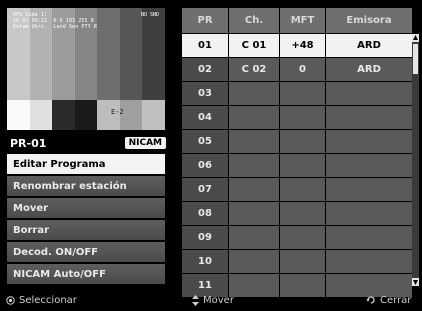  I want to click on cell-pr: 04, so click(205, 117).